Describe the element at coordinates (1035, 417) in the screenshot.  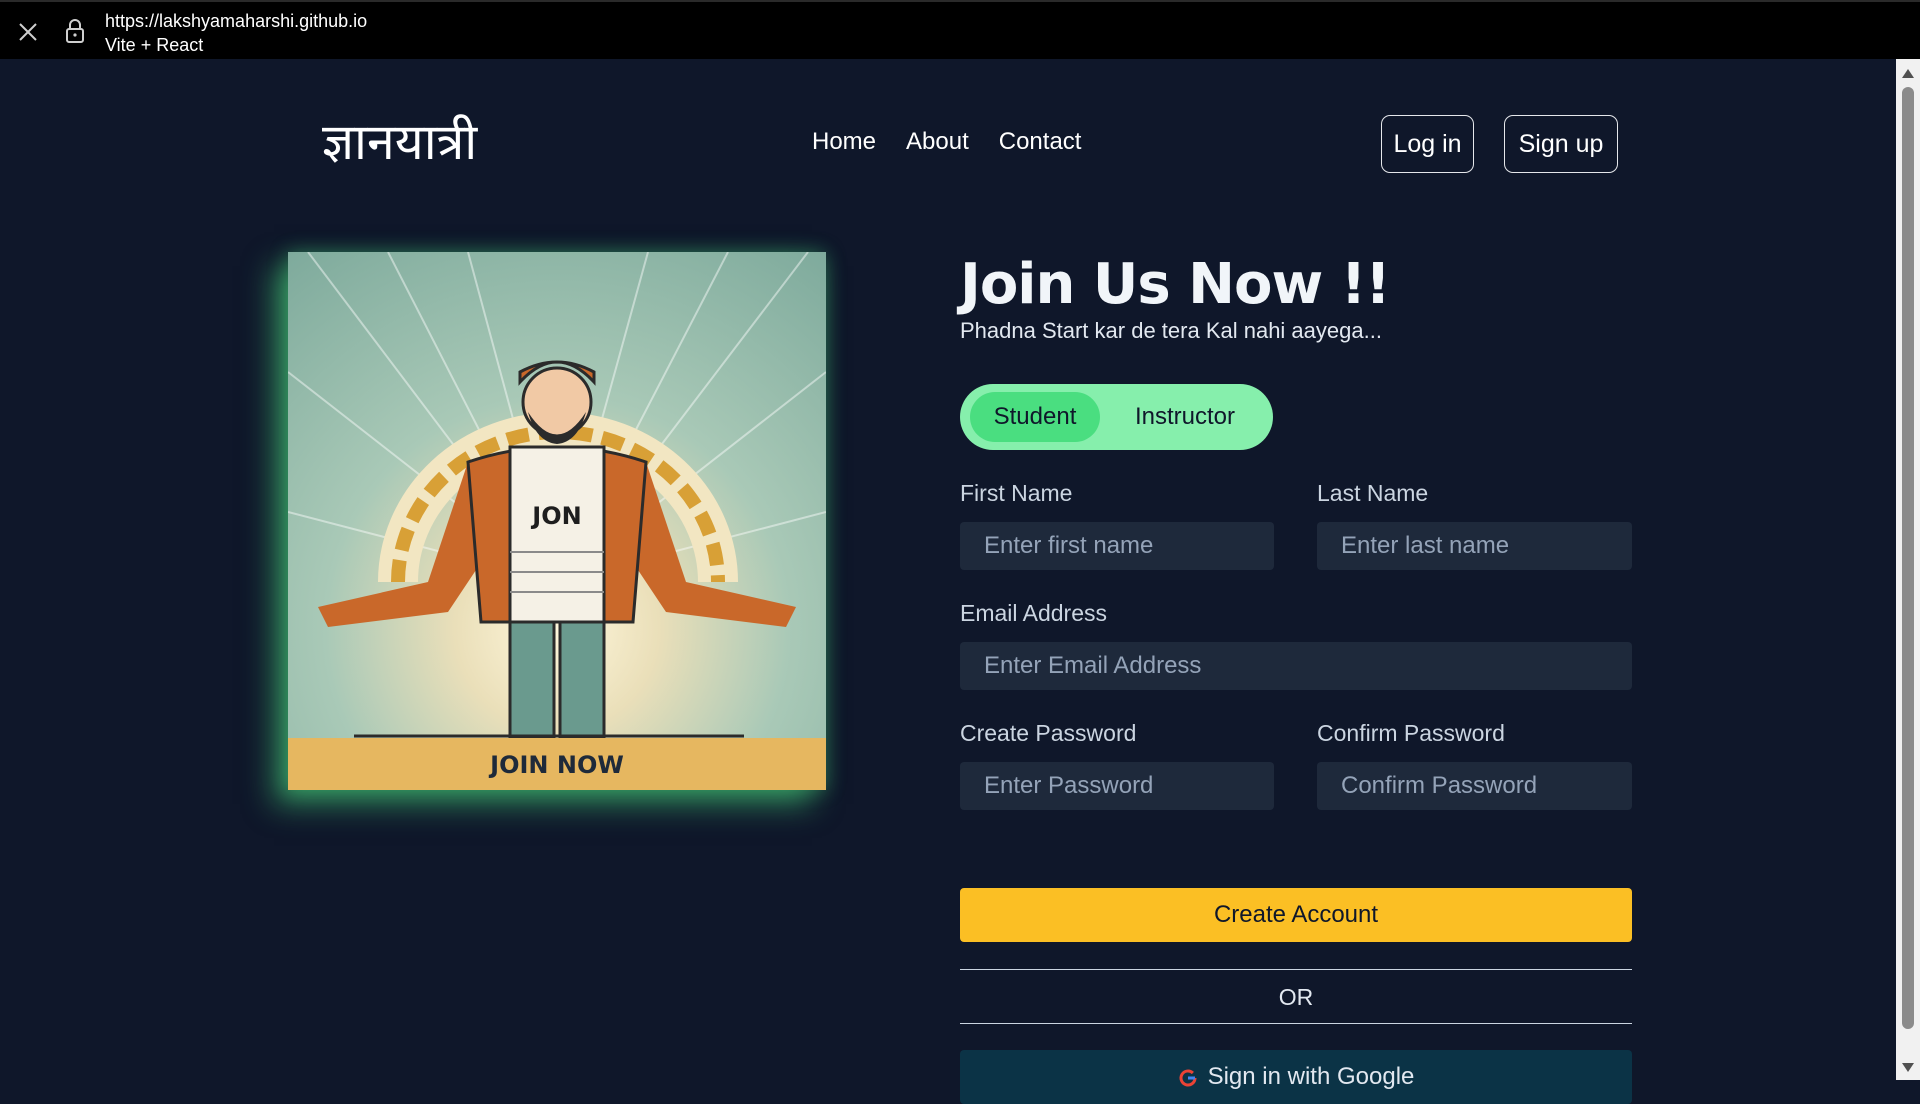
I see `role-student-tab: Student` at that location.